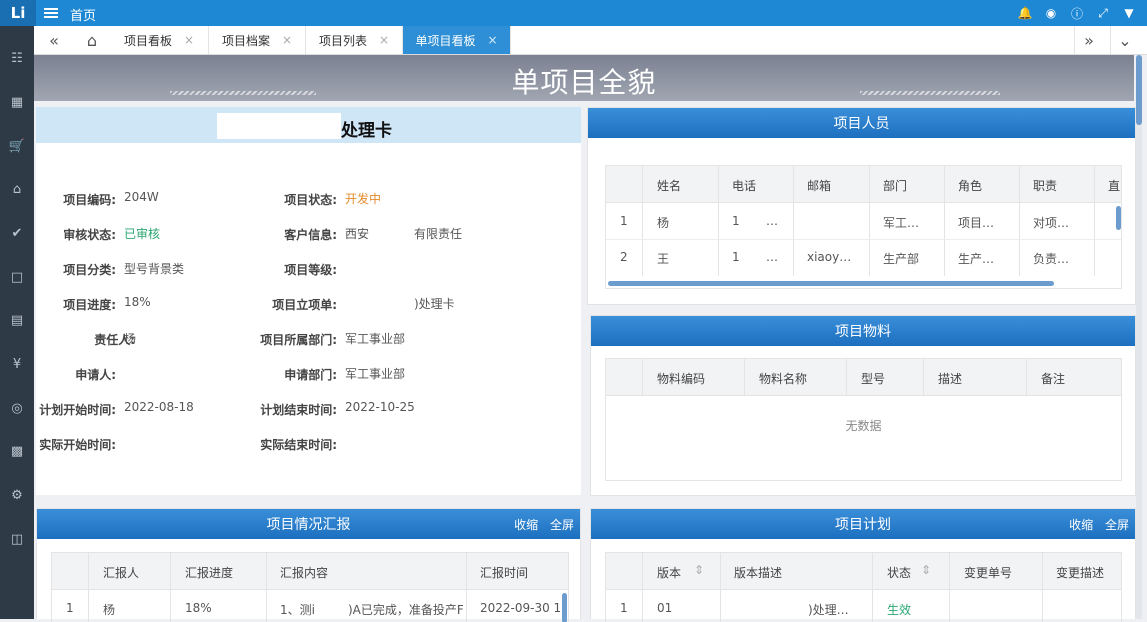 The width and height of the screenshot is (1147, 622). I want to click on column-header: 版本, so click(669, 572).